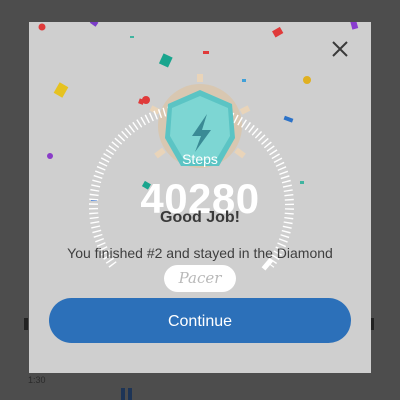 The height and width of the screenshot is (400, 400). I want to click on close-icon, so click(340, 49).